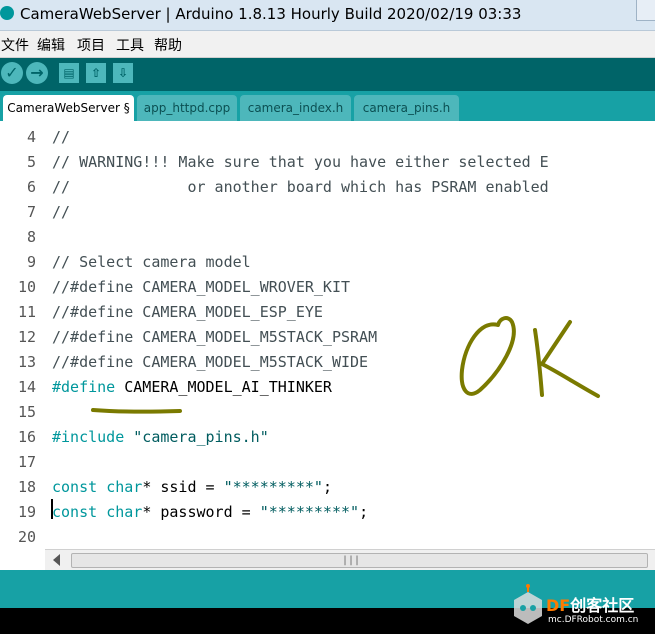 The height and width of the screenshot is (634, 655). What do you see at coordinates (558, 605) in the screenshot?
I see `watermark-brand-df: DF` at bounding box center [558, 605].